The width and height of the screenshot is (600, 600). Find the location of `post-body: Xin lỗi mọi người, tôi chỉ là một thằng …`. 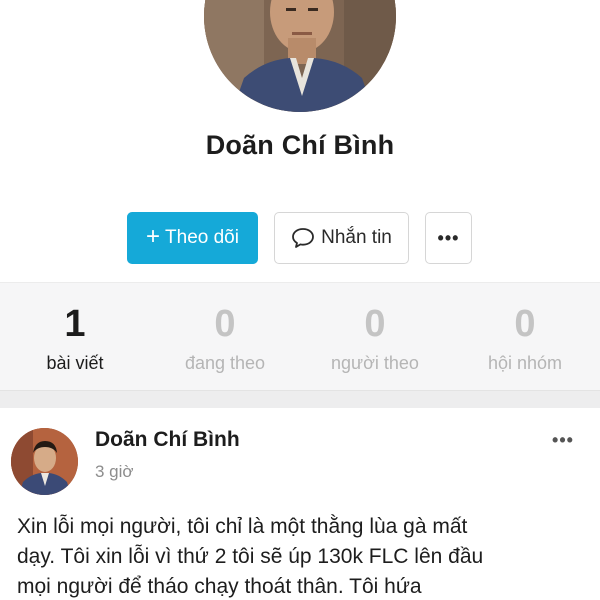

post-body: Xin lỗi mọi người, tôi chỉ là một thằng … is located at coordinates (302, 556).